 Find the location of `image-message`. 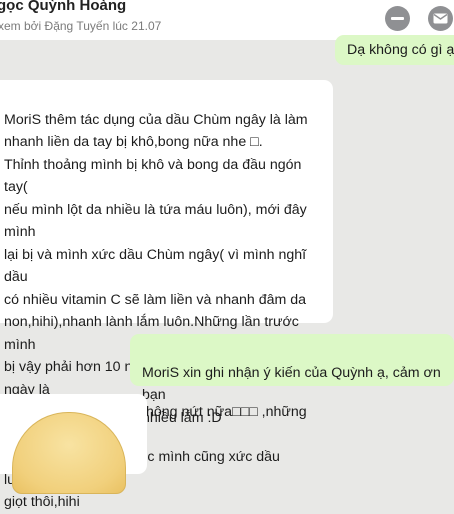

image-message is located at coordinates (73, 444).